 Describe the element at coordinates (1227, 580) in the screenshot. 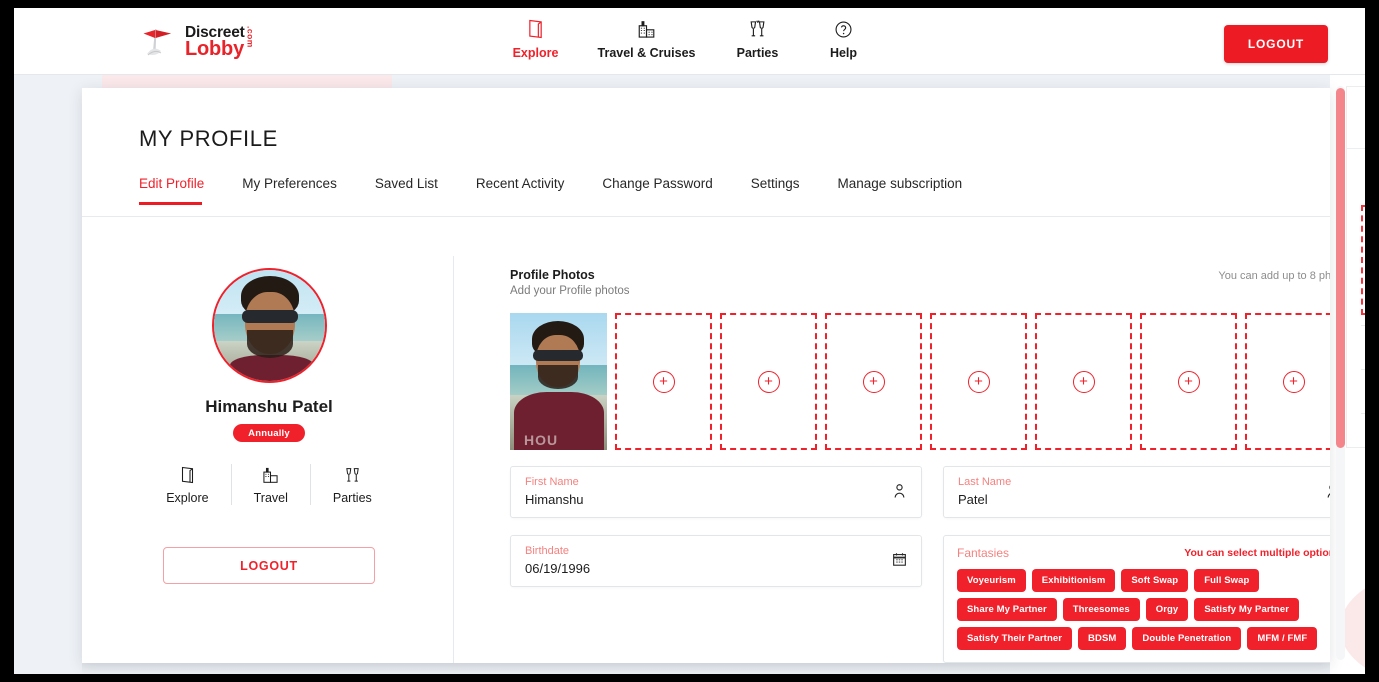

I see `fantasy-tag: Full Swap` at that location.